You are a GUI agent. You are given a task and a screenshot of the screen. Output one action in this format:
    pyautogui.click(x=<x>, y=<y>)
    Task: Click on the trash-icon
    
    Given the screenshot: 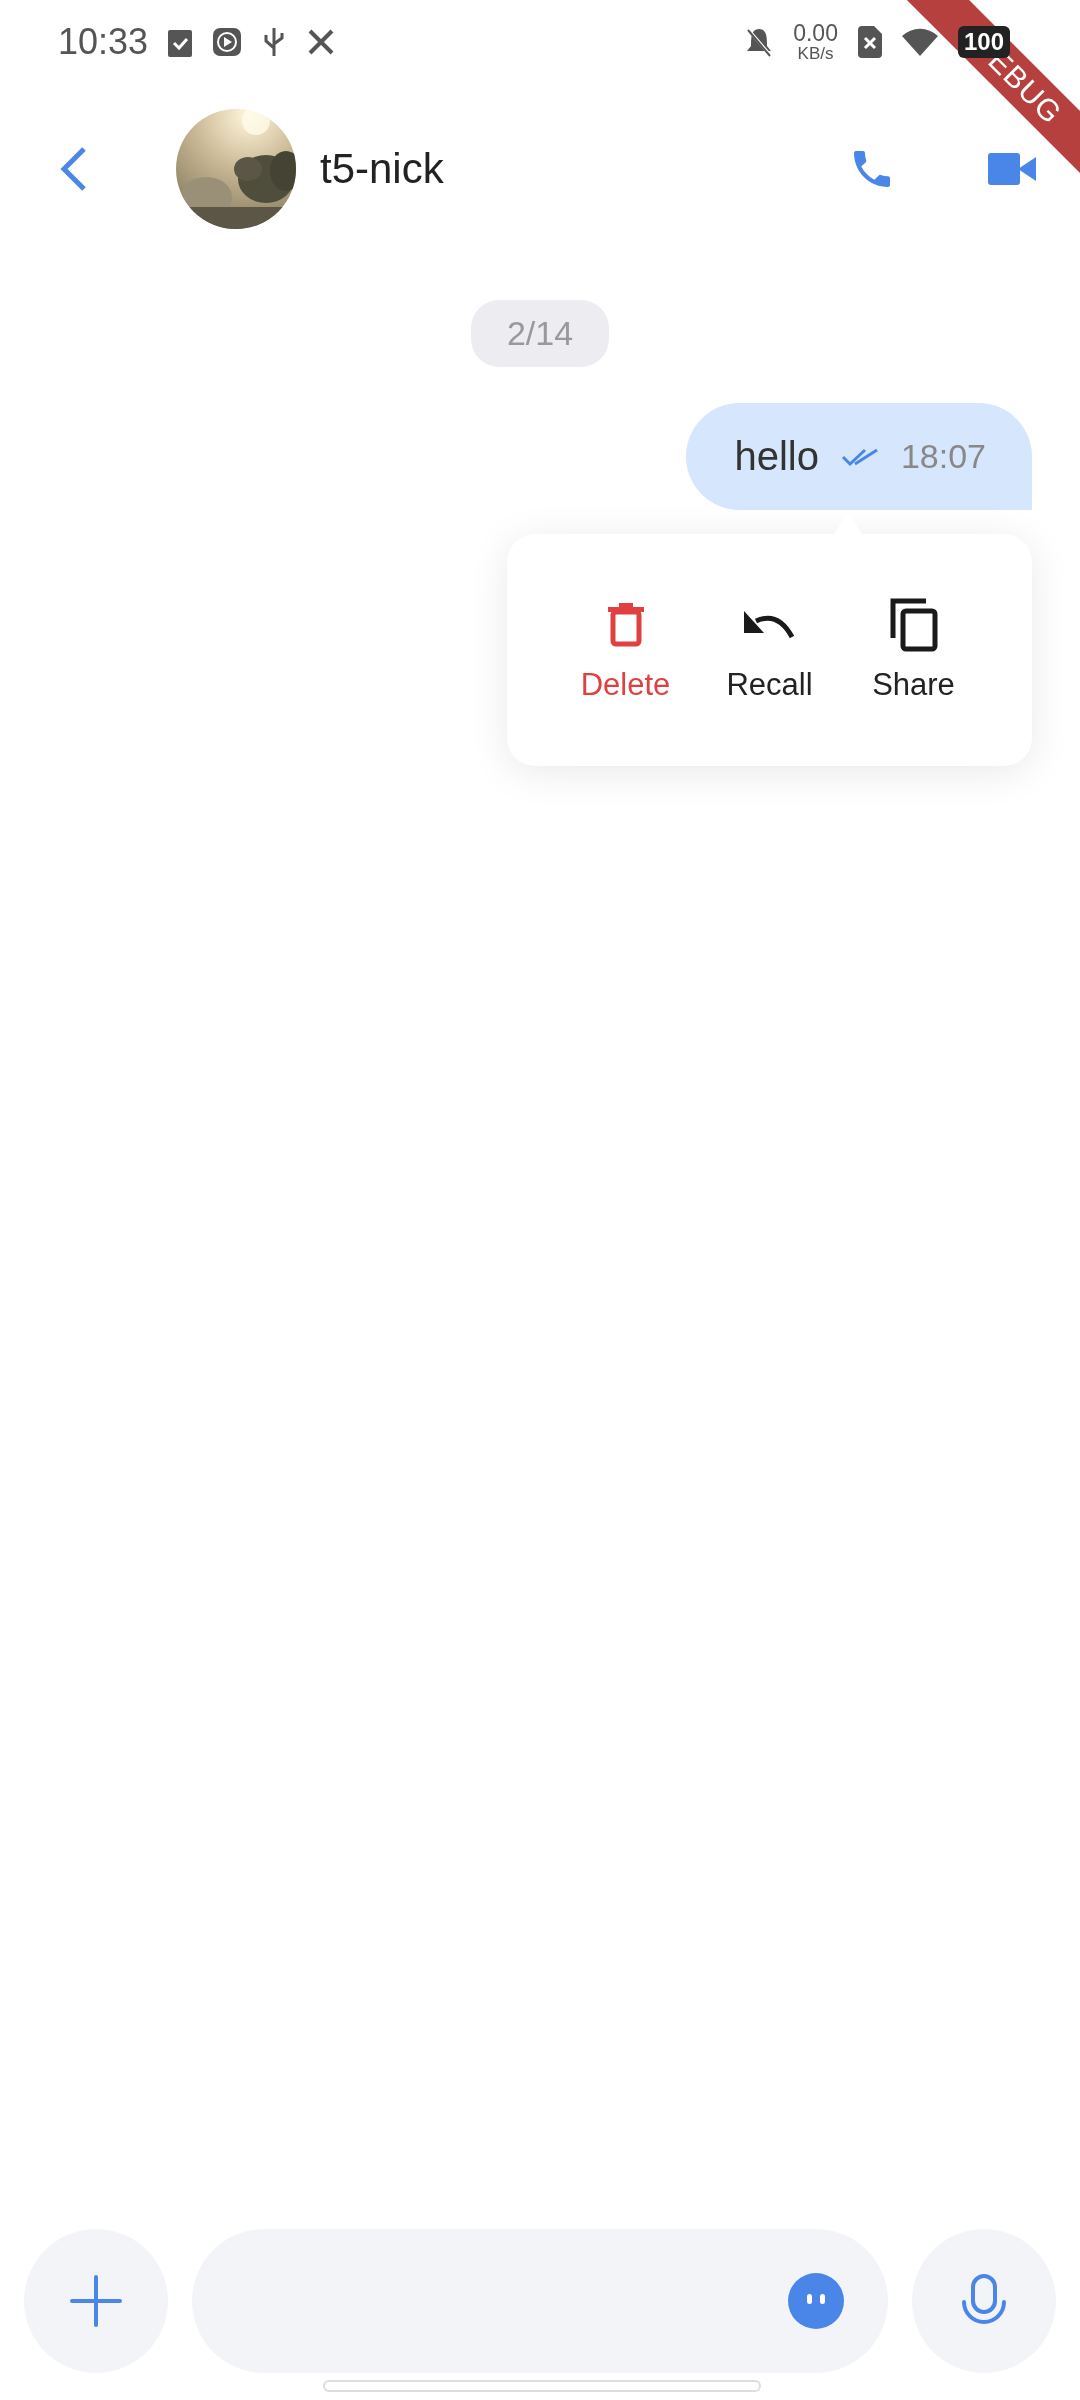 What is the action you would take?
    pyautogui.click(x=625, y=625)
    